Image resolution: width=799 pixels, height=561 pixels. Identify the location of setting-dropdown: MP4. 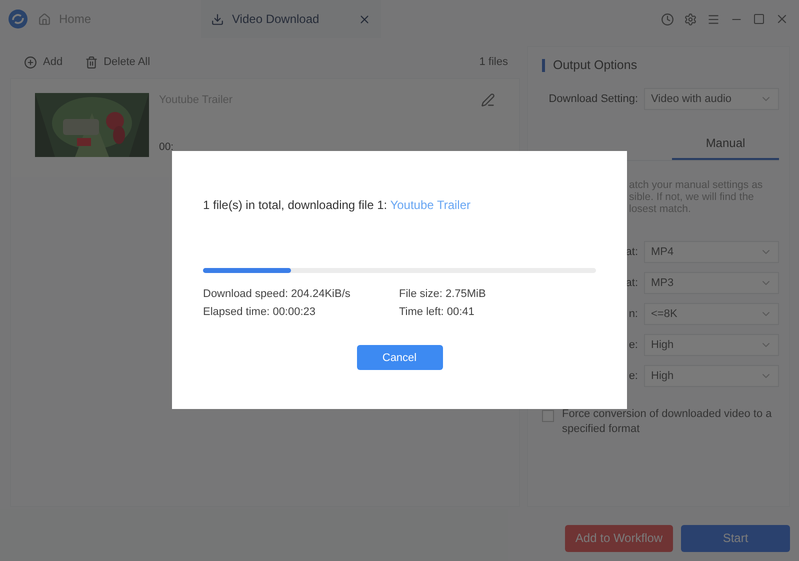
(711, 252).